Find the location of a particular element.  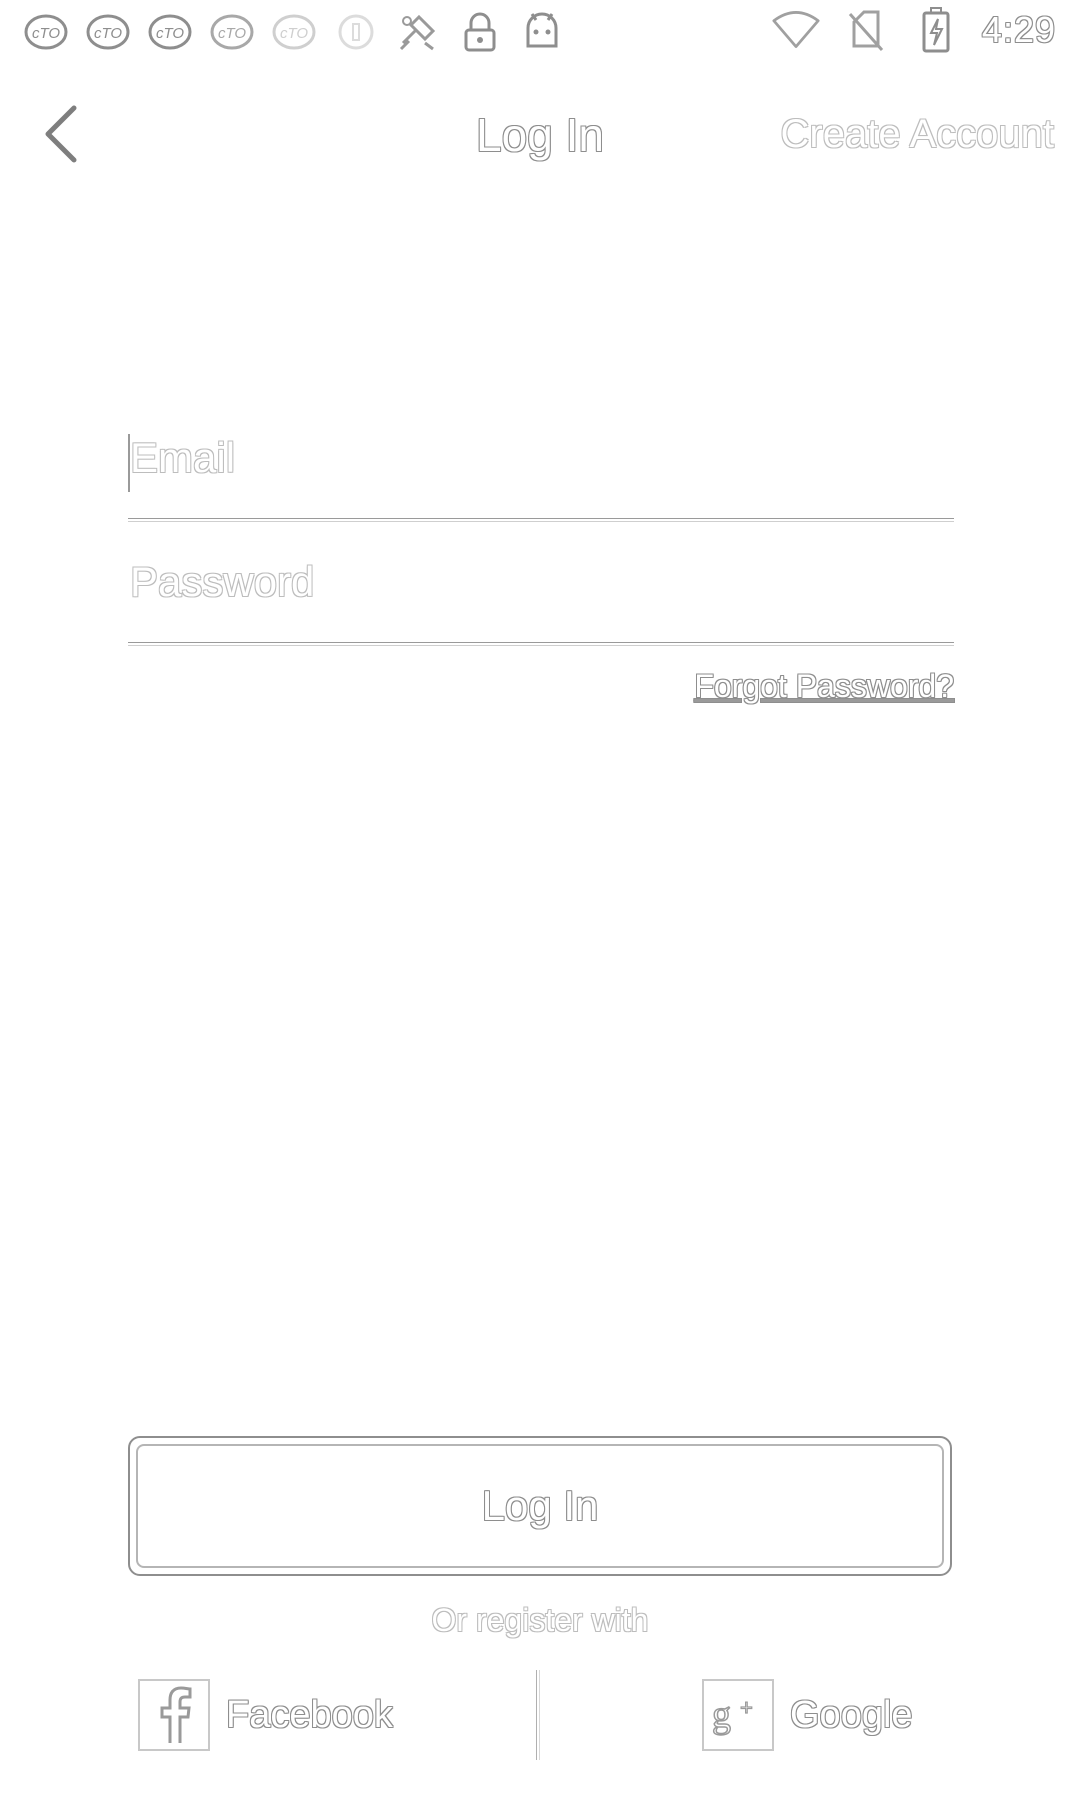

svg-text: g is located at coordinates (721, 1715).